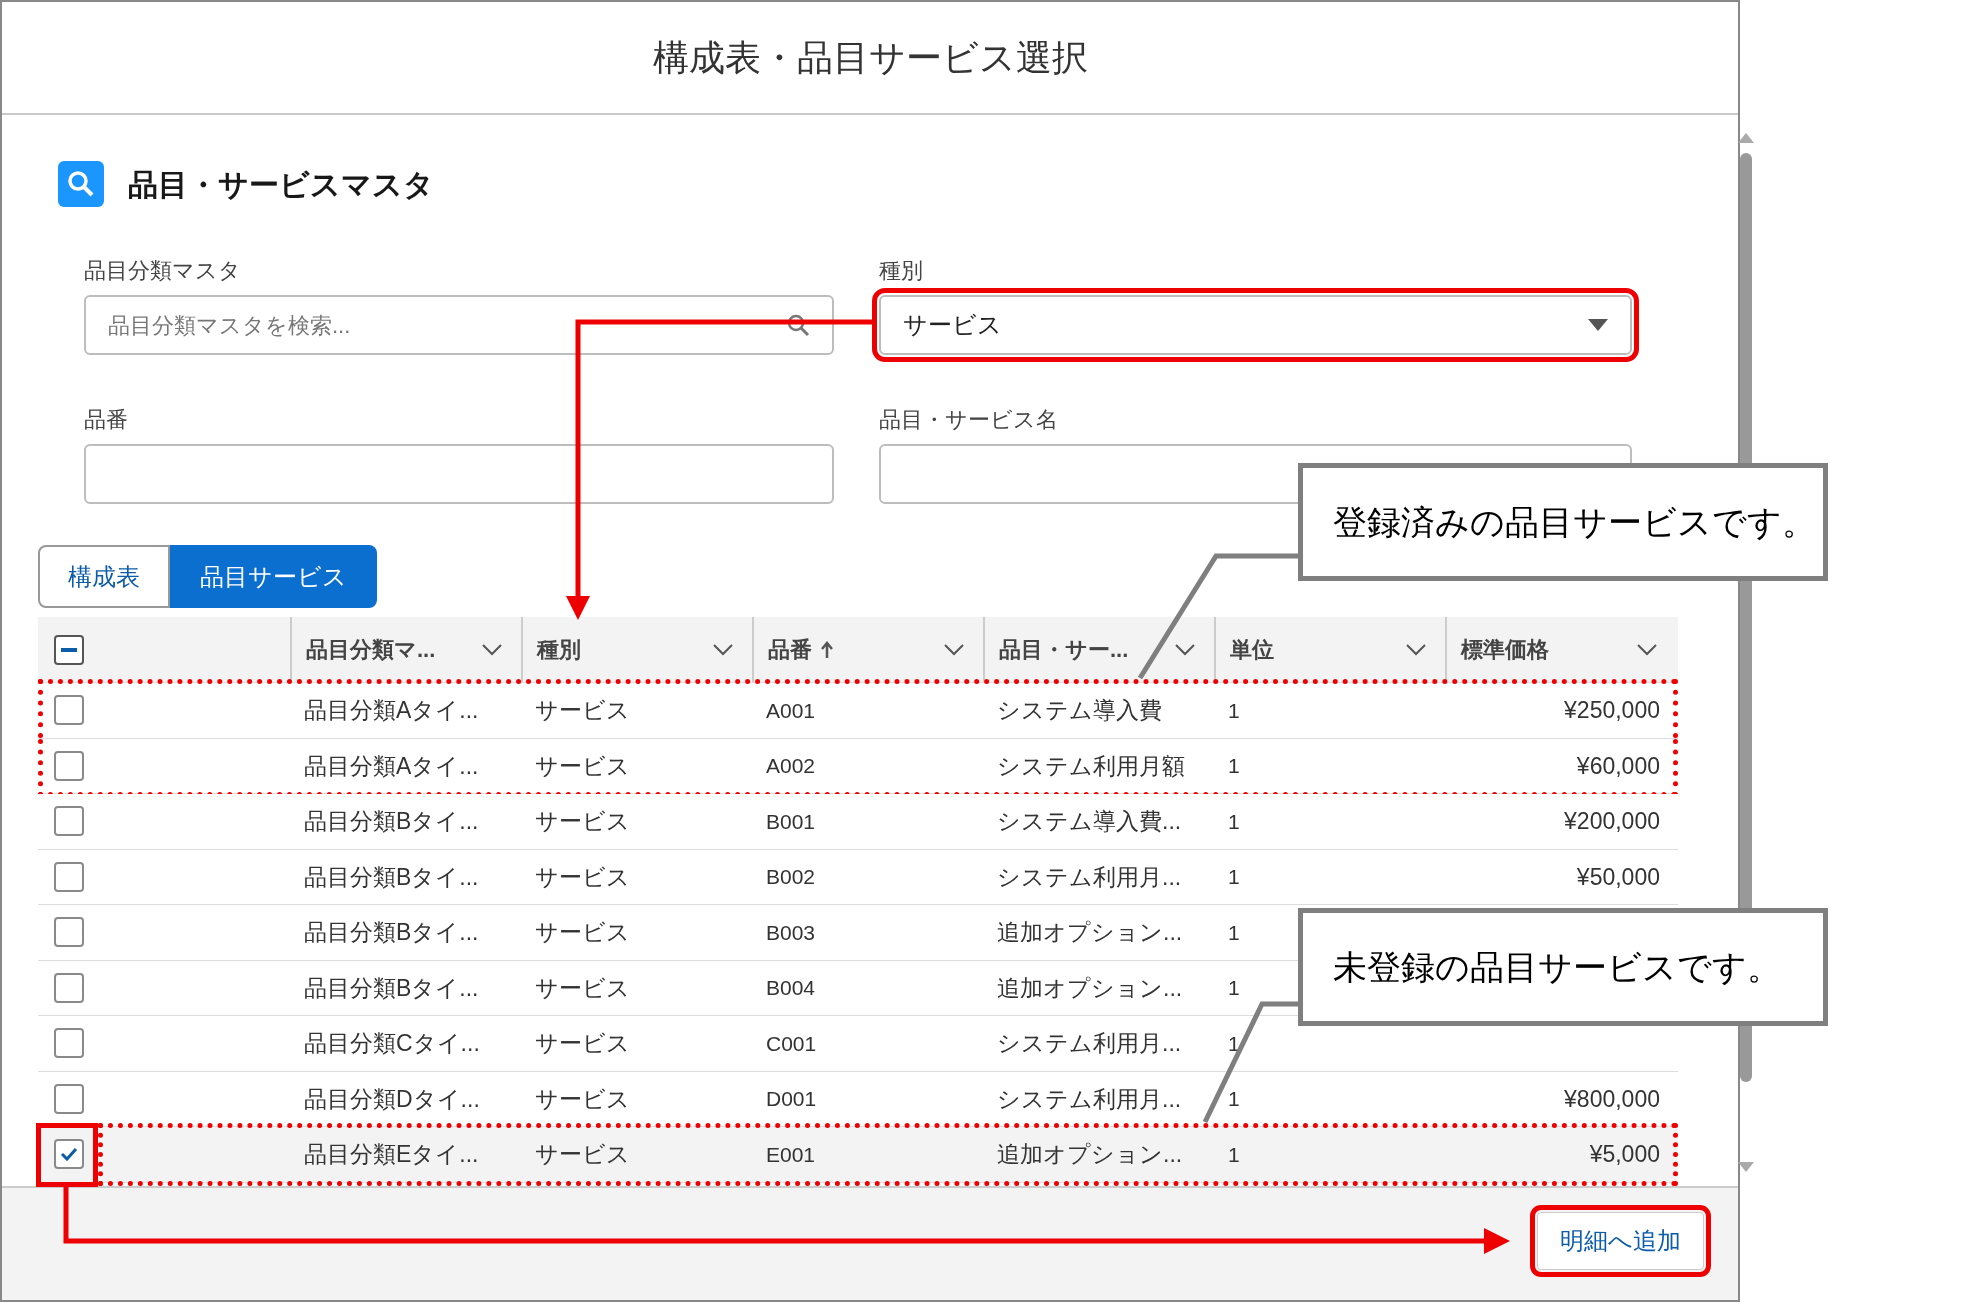  What do you see at coordinates (791, 988) in the screenshot?
I see `table-cell-text: B004` at bounding box center [791, 988].